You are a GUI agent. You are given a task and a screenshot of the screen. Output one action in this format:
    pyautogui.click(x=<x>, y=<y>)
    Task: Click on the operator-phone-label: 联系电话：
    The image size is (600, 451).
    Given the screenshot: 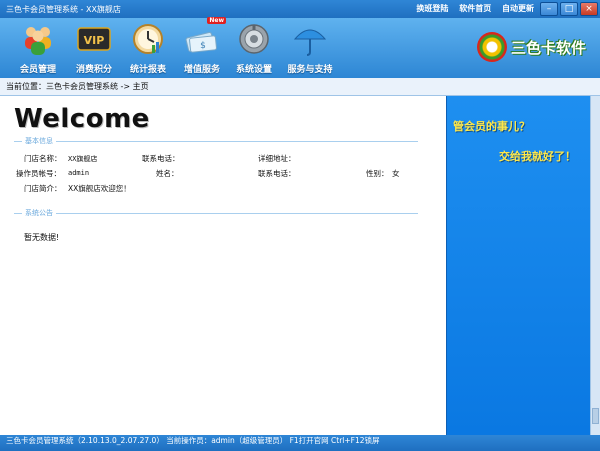 What is the action you would take?
    pyautogui.click(x=277, y=173)
    